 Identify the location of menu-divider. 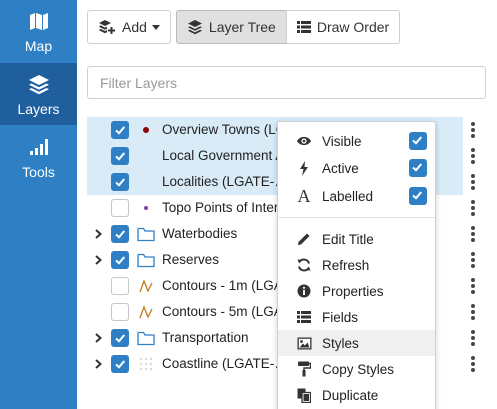
(356, 217).